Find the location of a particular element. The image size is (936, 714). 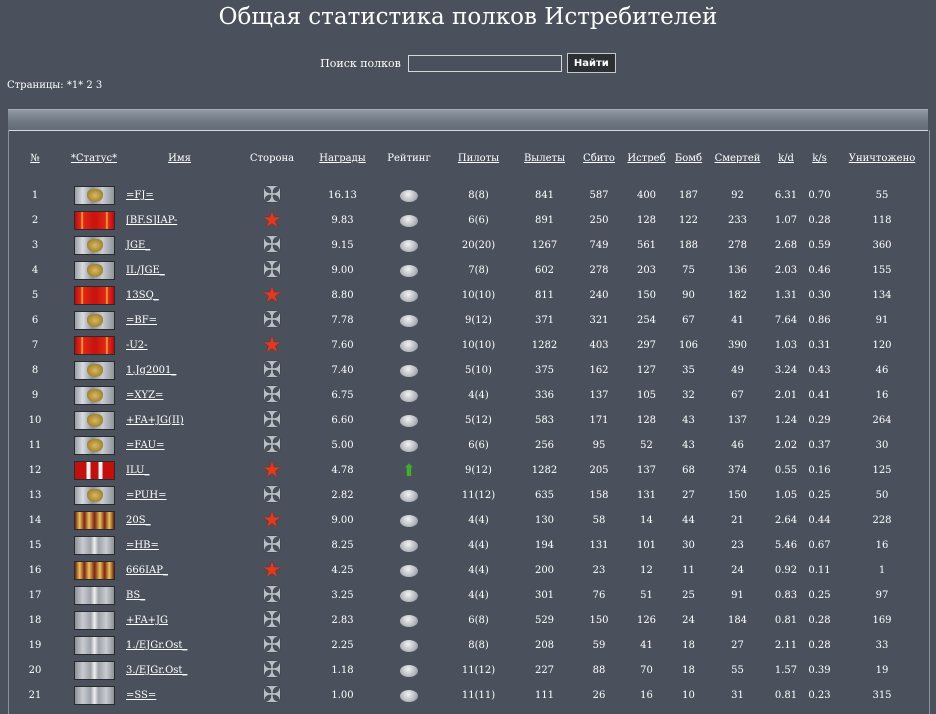

col-pilots: Пилоты is located at coordinates (478, 158).